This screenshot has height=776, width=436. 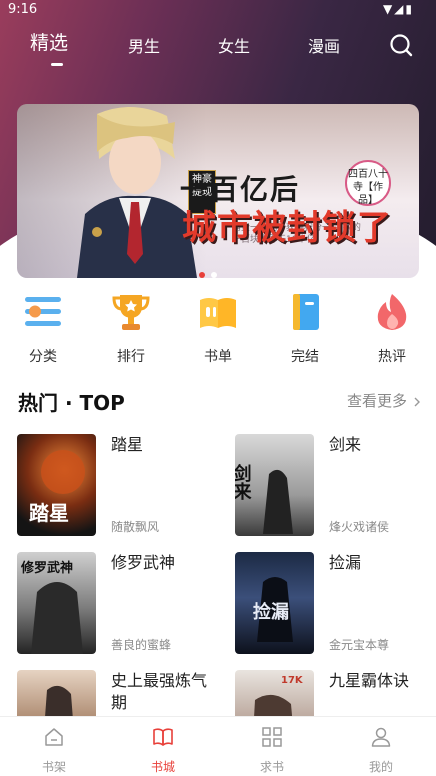 What do you see at coordinates (218, 313) in the screenshot?
I see `open-book-icon` at bounding box center [218, 313].